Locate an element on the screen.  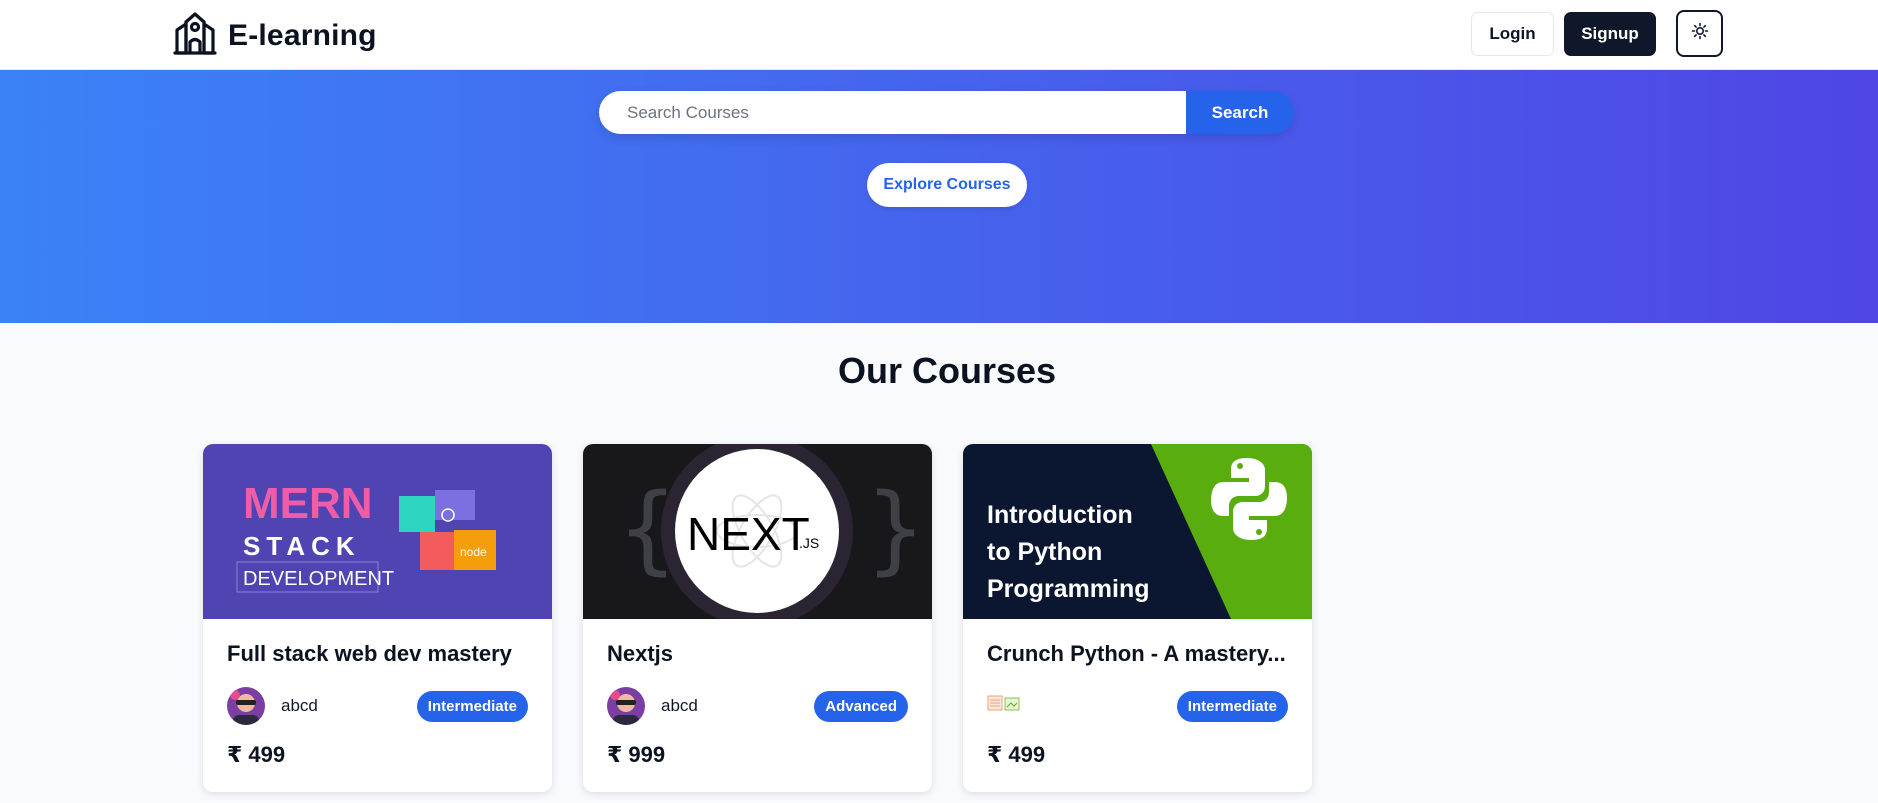
python-line-1: Introduction is located at coordinates (1060, 515).